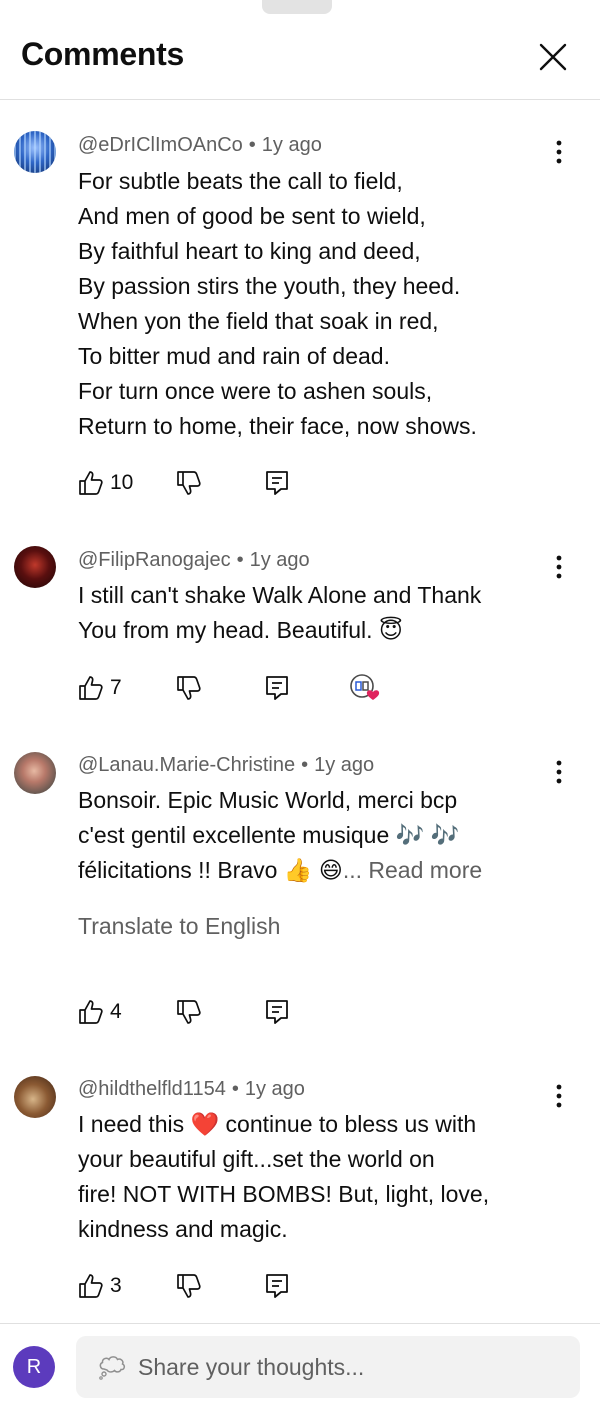  I want to click on comment-actions: 7, so click(238, 688).